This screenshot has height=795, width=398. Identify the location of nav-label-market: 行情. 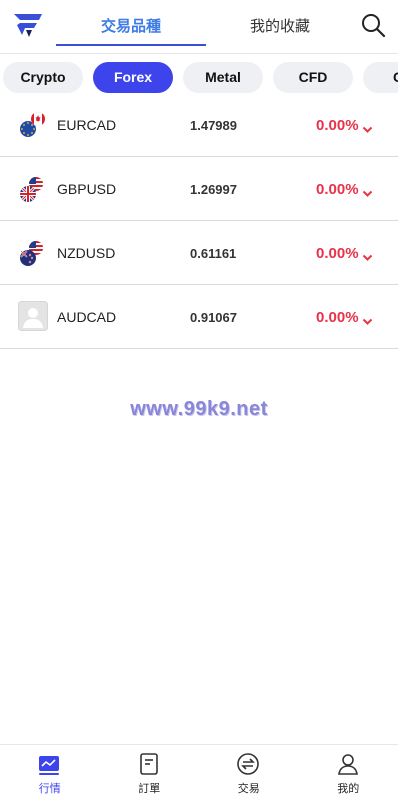
(49, 789).